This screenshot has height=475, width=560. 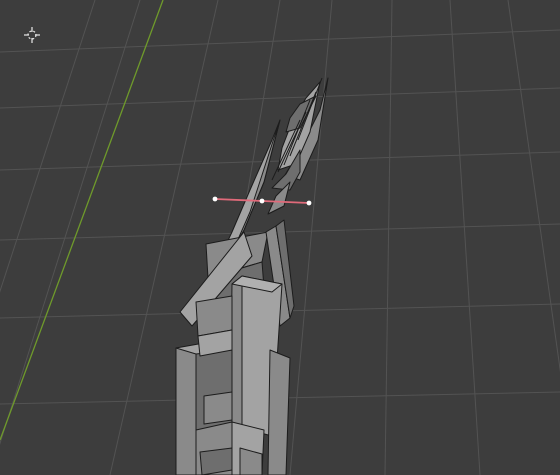 I want to click on selected-edge, so click(x=262, y=201).